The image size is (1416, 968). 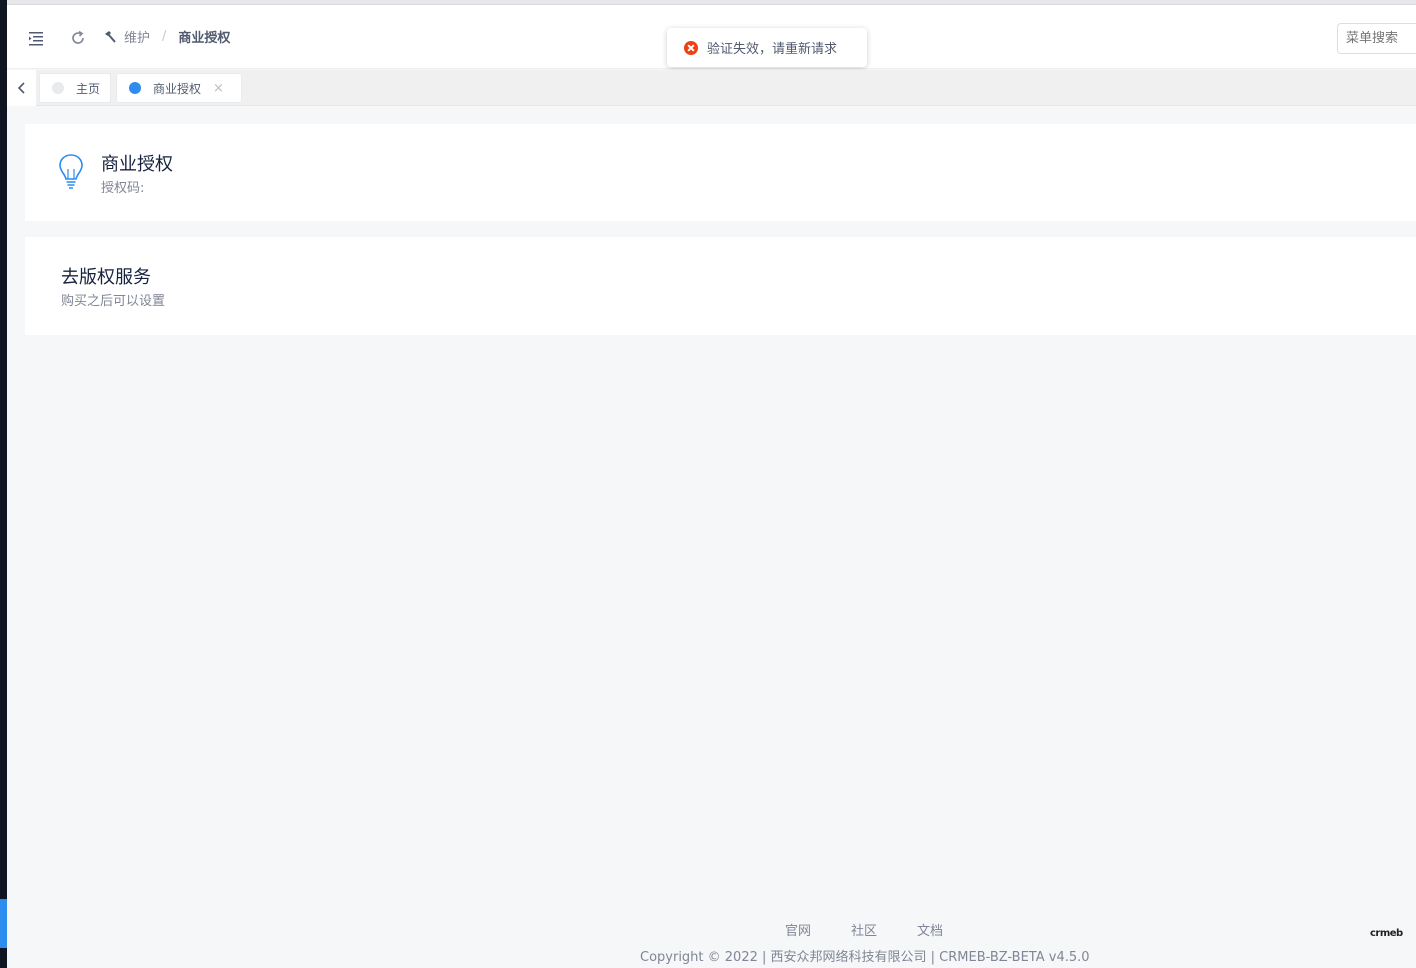 What do you see at coordinates (930, 929) in the screenshot?
I see `footer-link-docs: 文档` at bounding box center [930, 929].